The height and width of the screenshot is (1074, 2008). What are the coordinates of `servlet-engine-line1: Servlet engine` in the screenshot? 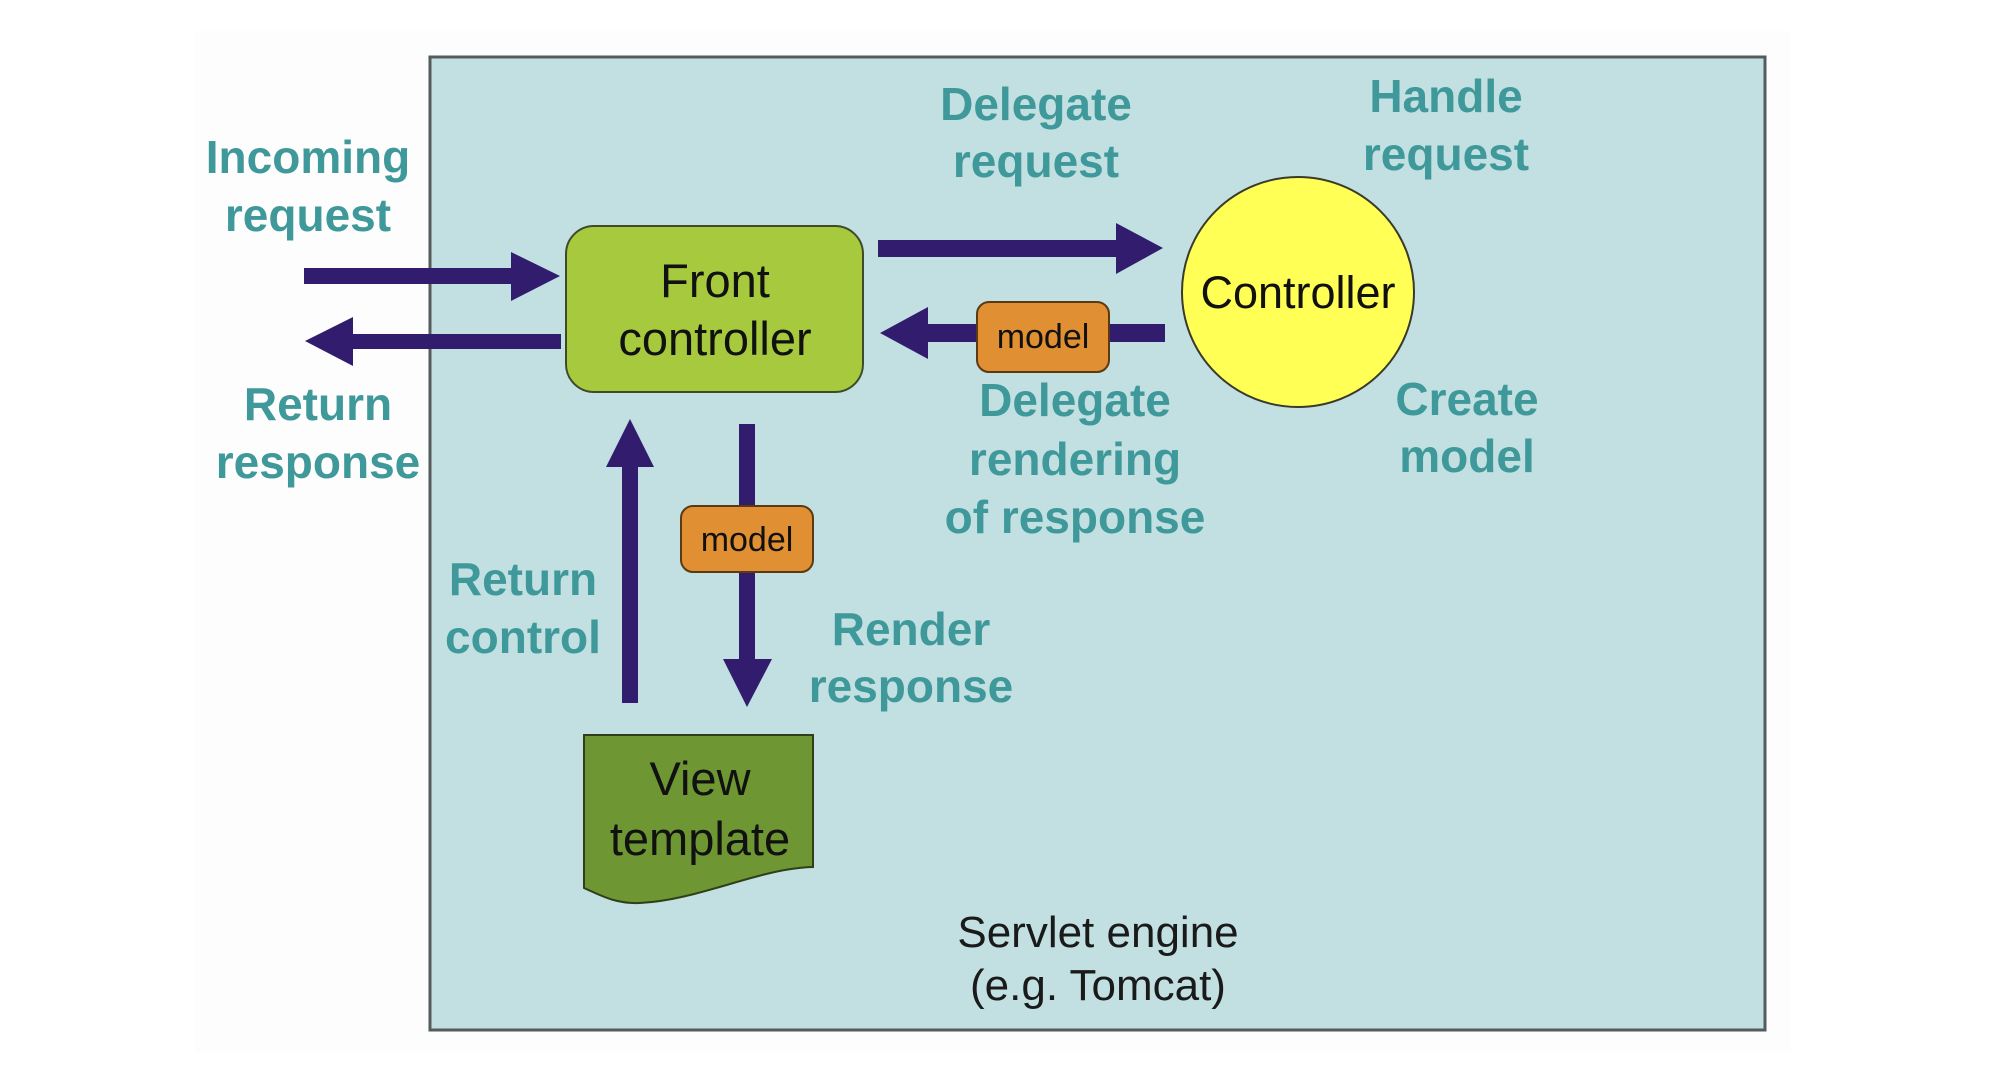 It's located at (1097, 932).